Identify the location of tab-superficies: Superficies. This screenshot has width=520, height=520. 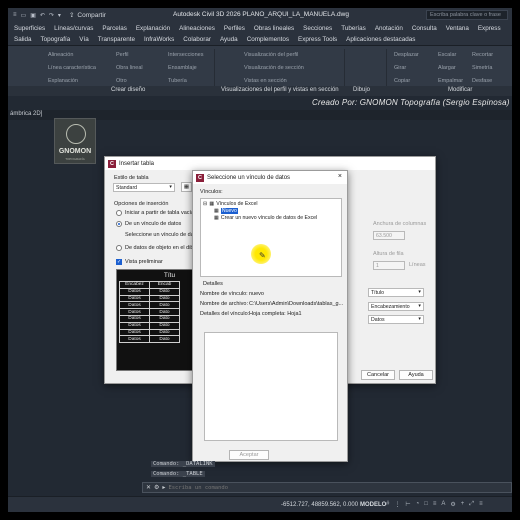
(29, 28).